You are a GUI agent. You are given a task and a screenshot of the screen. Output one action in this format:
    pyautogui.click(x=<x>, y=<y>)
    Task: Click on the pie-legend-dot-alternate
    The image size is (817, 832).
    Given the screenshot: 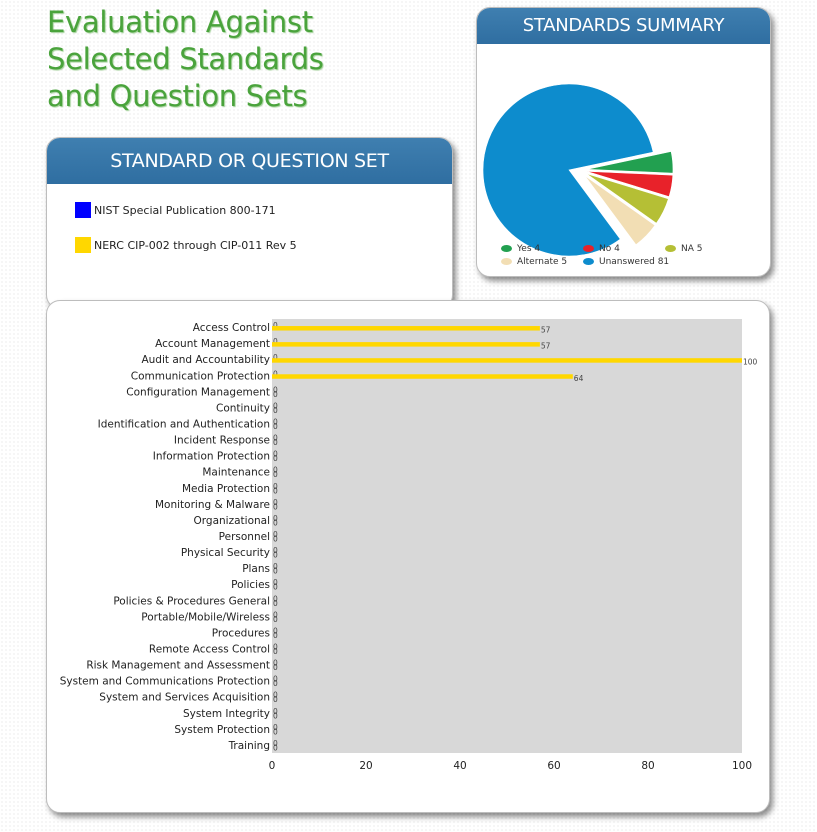 What is the action you would take?
    pyautogui.click(x=506, y=261)
    